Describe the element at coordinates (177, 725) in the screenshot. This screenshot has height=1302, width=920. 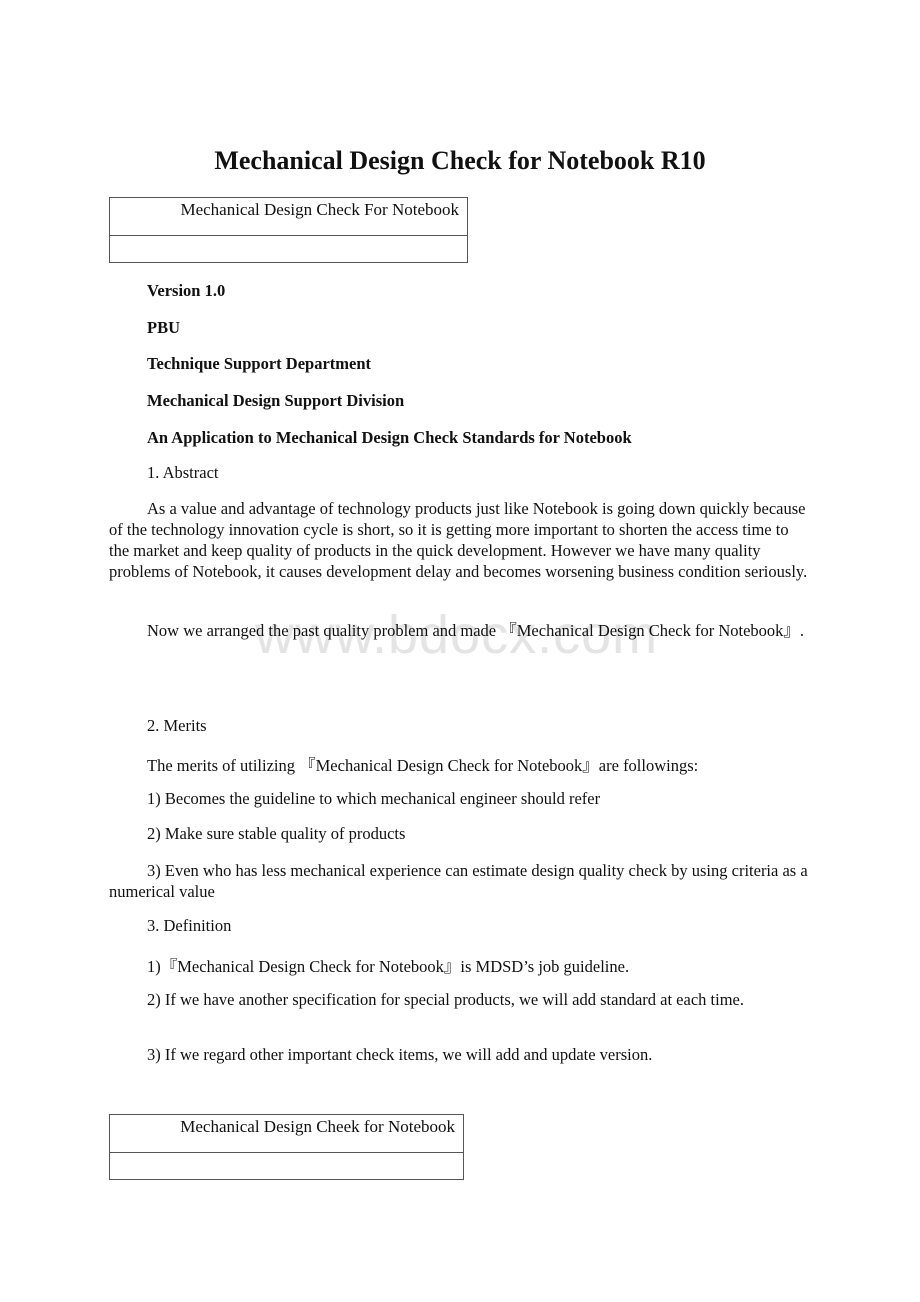
I see `section-heading-merits: 2. Merits` at that location.